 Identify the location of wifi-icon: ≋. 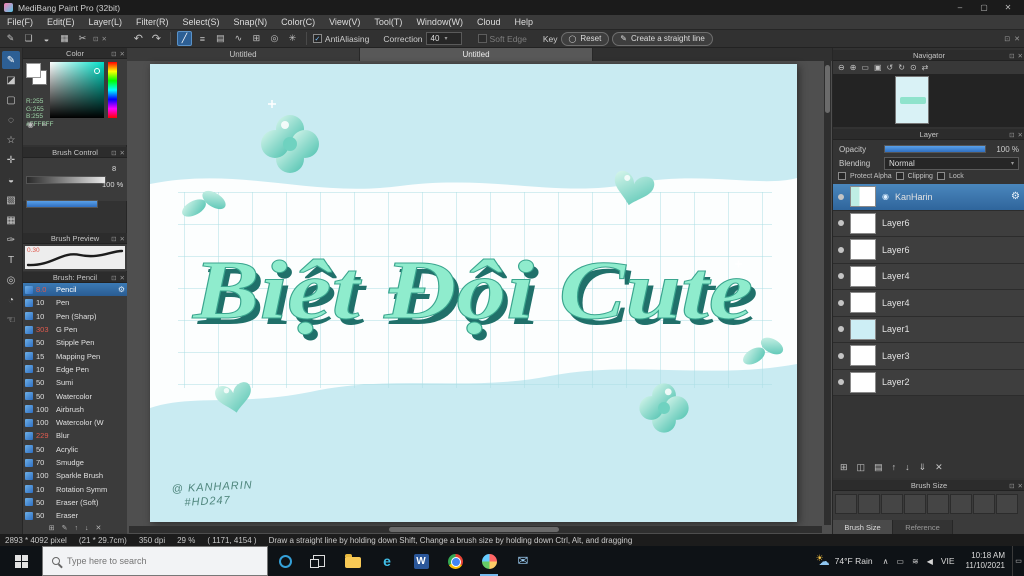
(915, 561).